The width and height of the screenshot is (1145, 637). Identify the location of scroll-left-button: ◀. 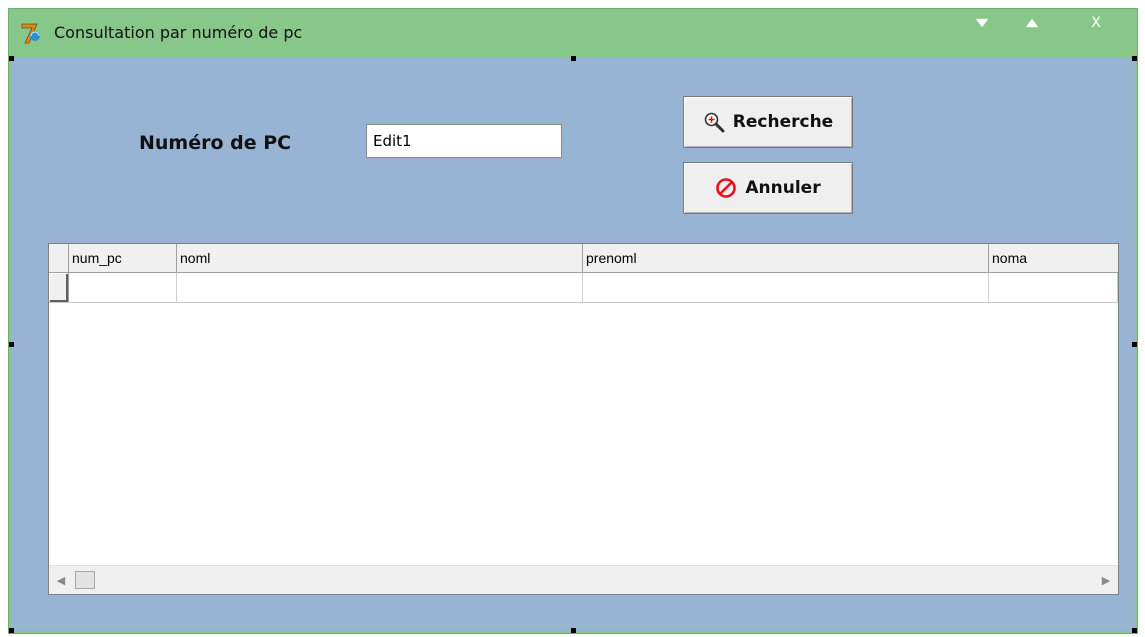
(61, 580).